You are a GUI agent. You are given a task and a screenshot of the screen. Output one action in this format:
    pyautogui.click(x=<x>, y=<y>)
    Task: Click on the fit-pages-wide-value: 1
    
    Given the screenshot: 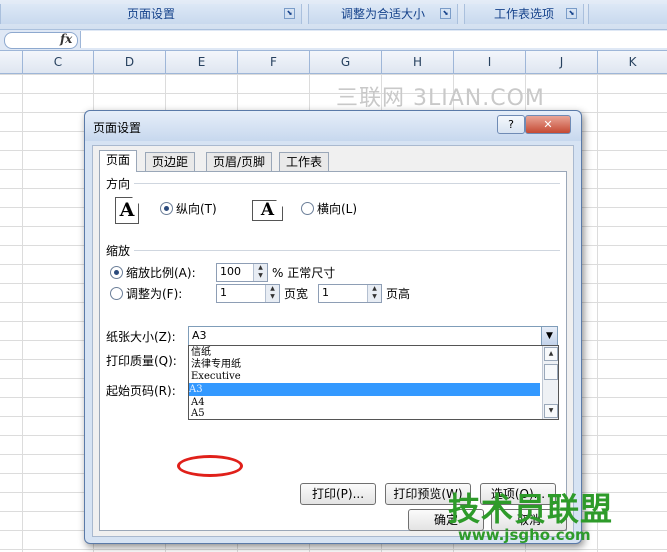 What is the action you would take?
    pyautogui.click(x=223, y=292)
    